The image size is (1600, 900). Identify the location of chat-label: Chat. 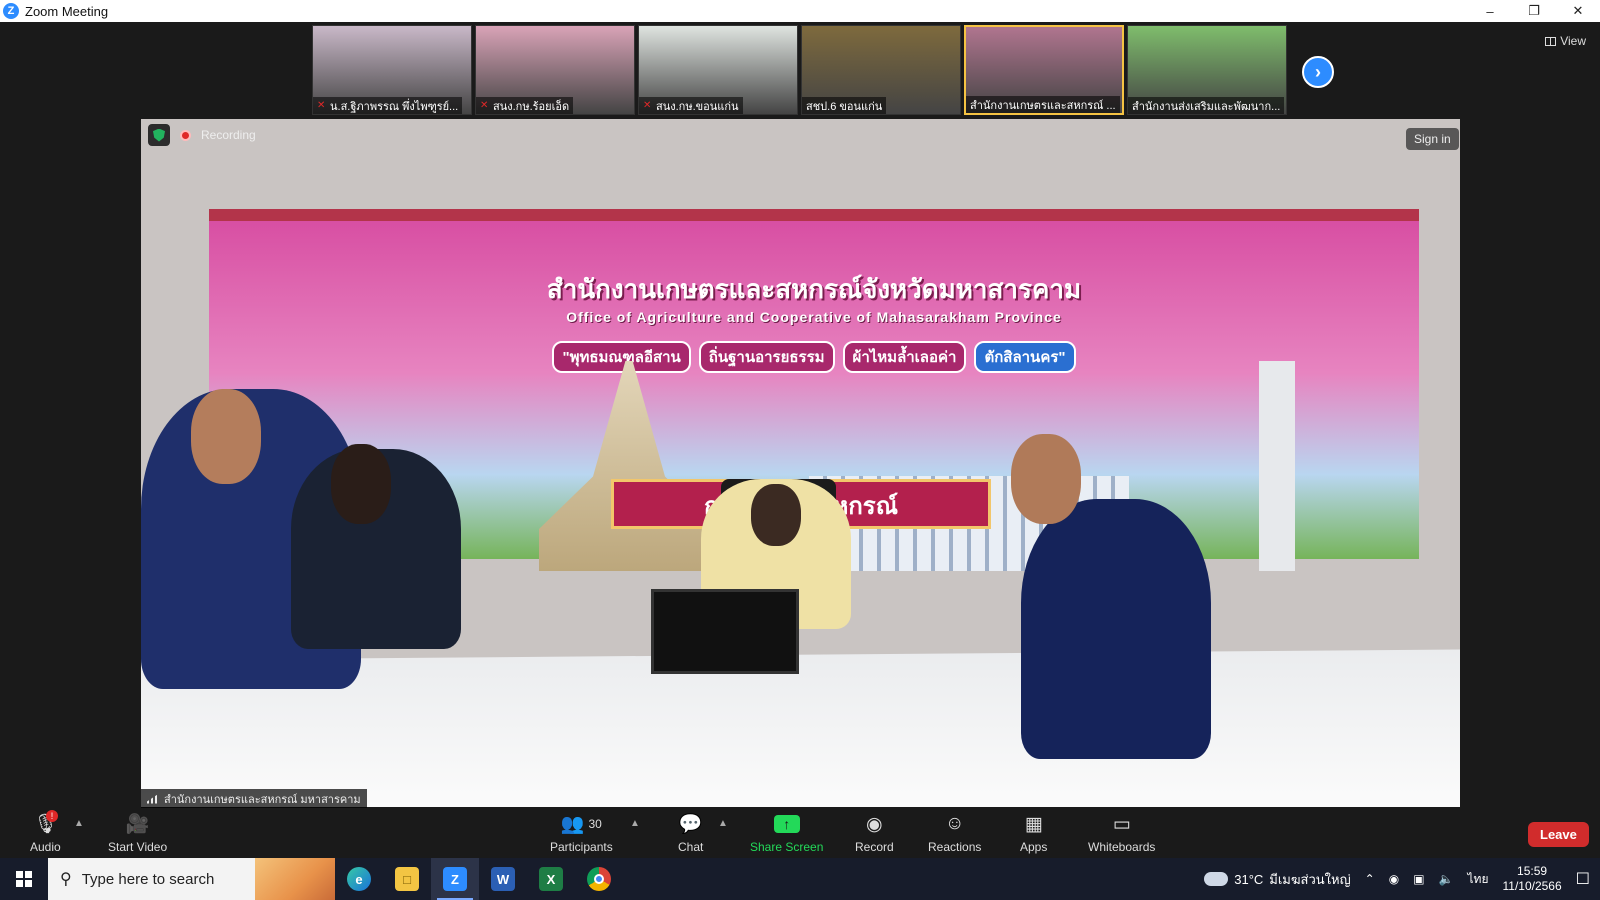
(691, 847).